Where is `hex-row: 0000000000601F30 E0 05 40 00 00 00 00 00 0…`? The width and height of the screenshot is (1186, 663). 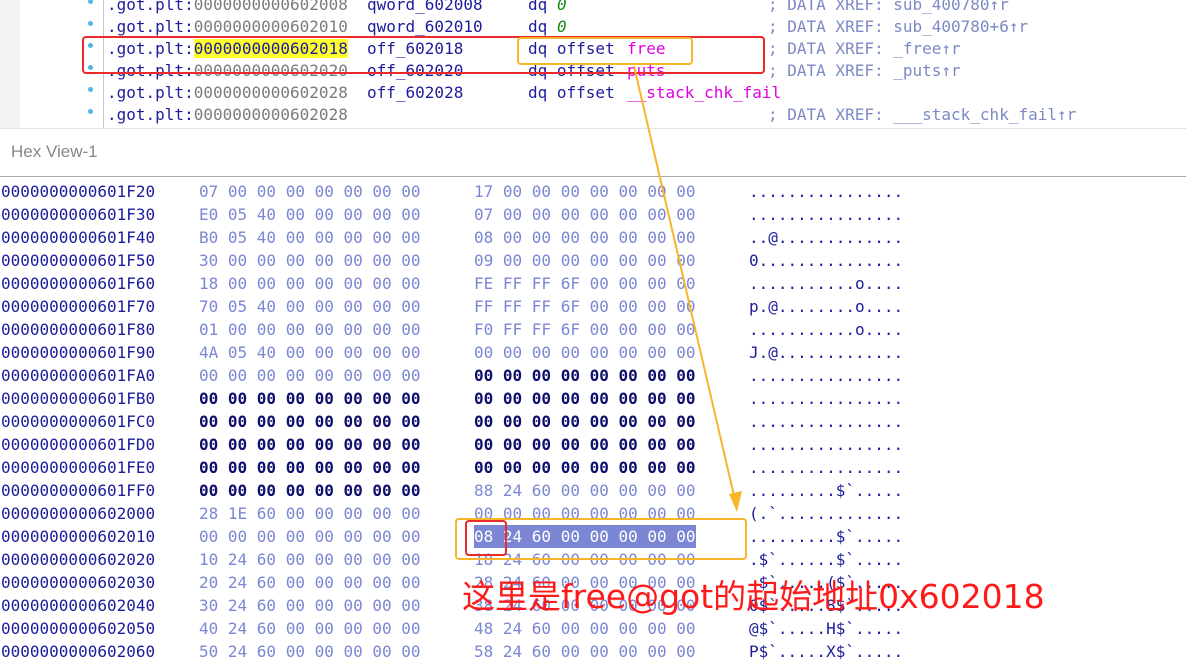 hex-row: 0000000000601F30 E0 05 40 00 00 00 00 00 0… is located at coordinates (593, 214).